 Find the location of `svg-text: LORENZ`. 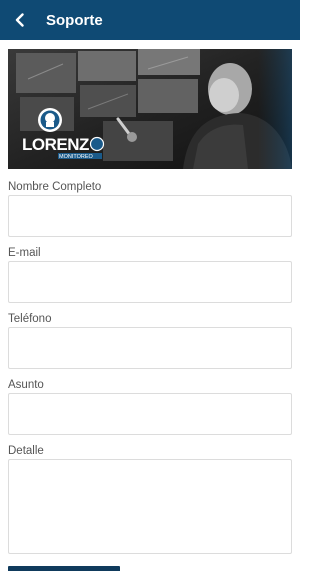

svg-text: LORENZ is located at coordinates (55, 144).